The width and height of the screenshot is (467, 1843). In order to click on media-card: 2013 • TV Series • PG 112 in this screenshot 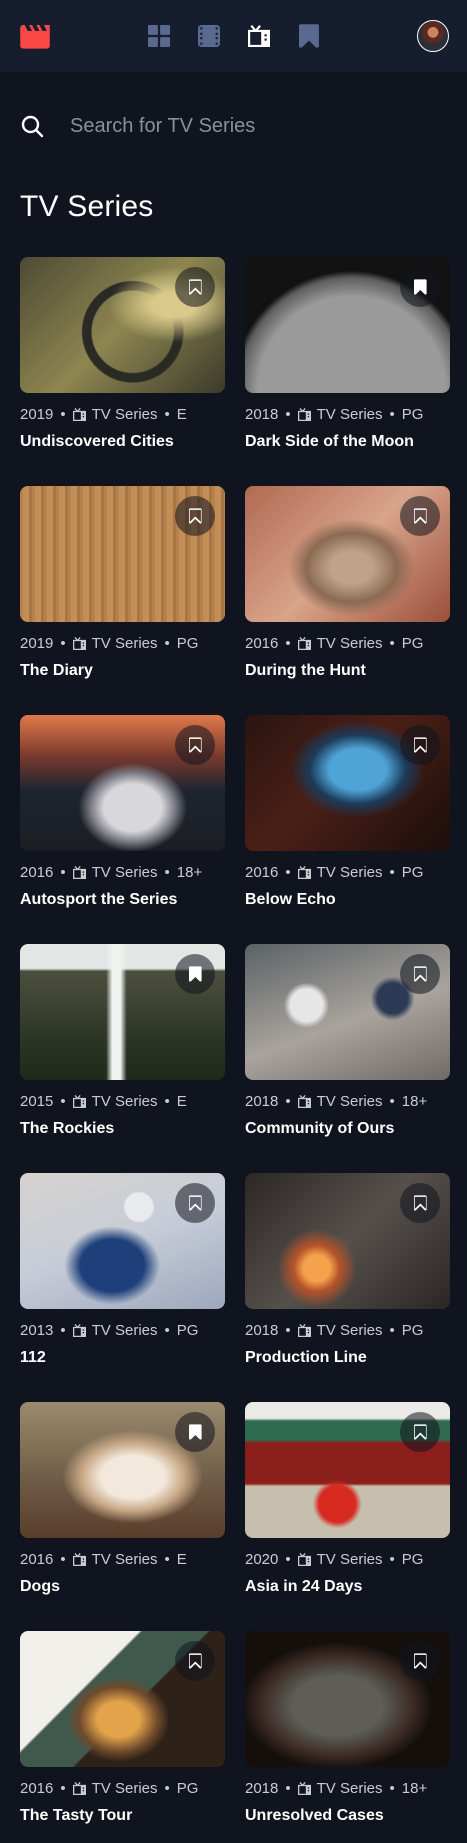, I will do `click(122, 1269)`.